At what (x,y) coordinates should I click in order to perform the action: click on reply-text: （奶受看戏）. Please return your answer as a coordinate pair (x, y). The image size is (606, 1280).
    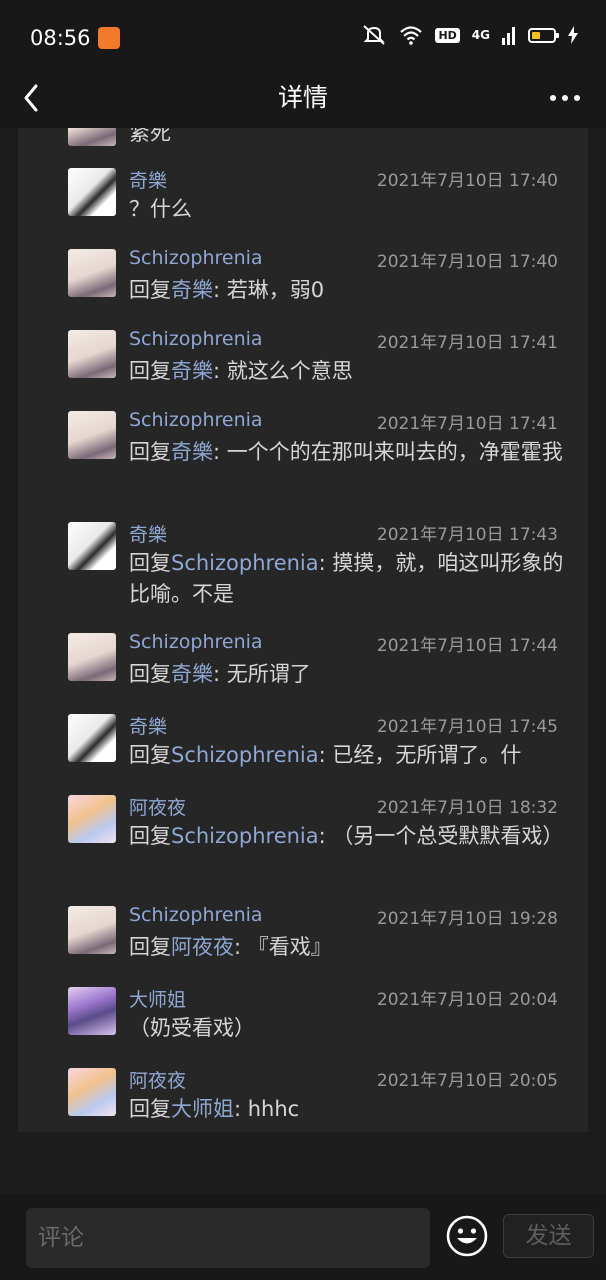
    Looking at the image, I should click on (347, 1028).